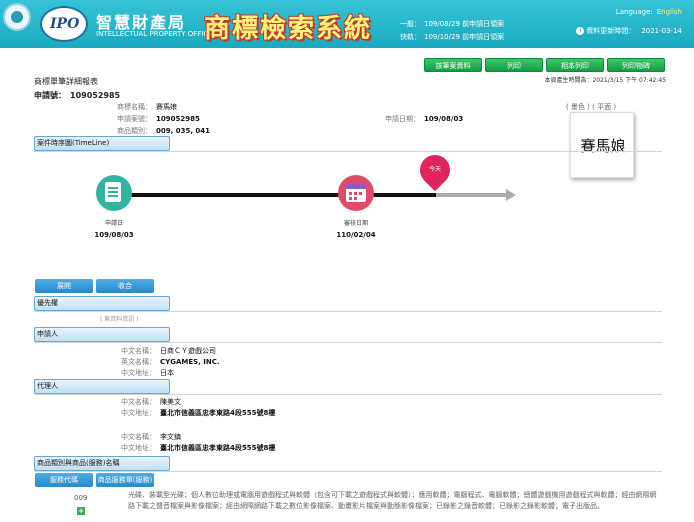  I want to click on image-caption: ( 墨色 ) ( 平面 ), so click(591, 107).